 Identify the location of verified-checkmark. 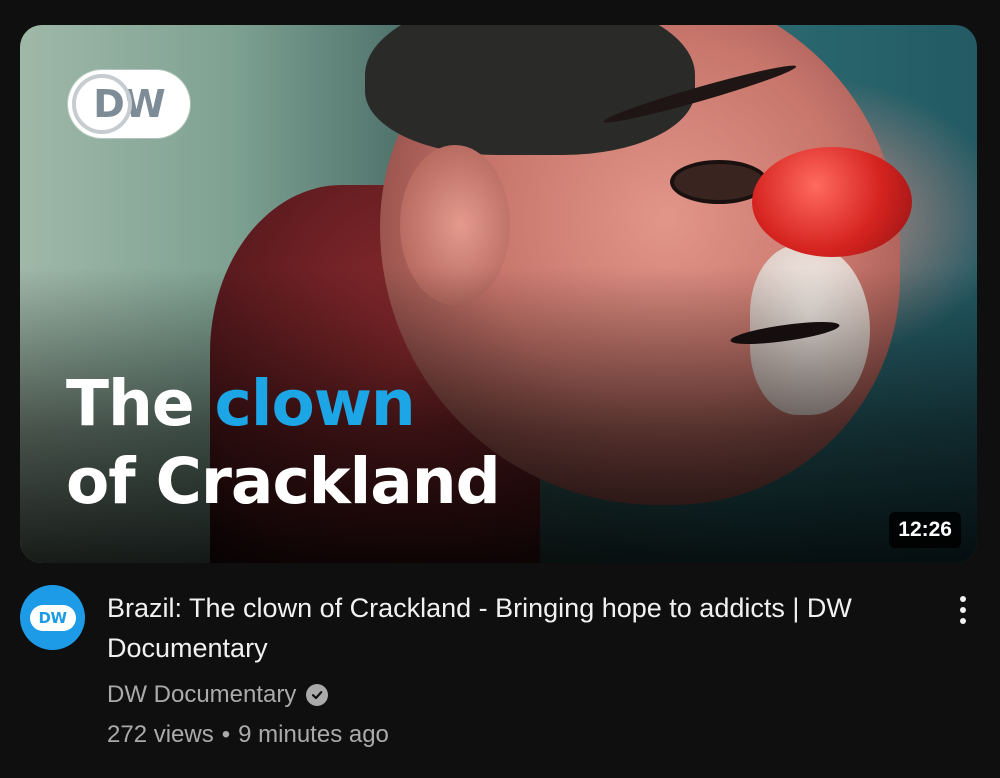
(317, 695).